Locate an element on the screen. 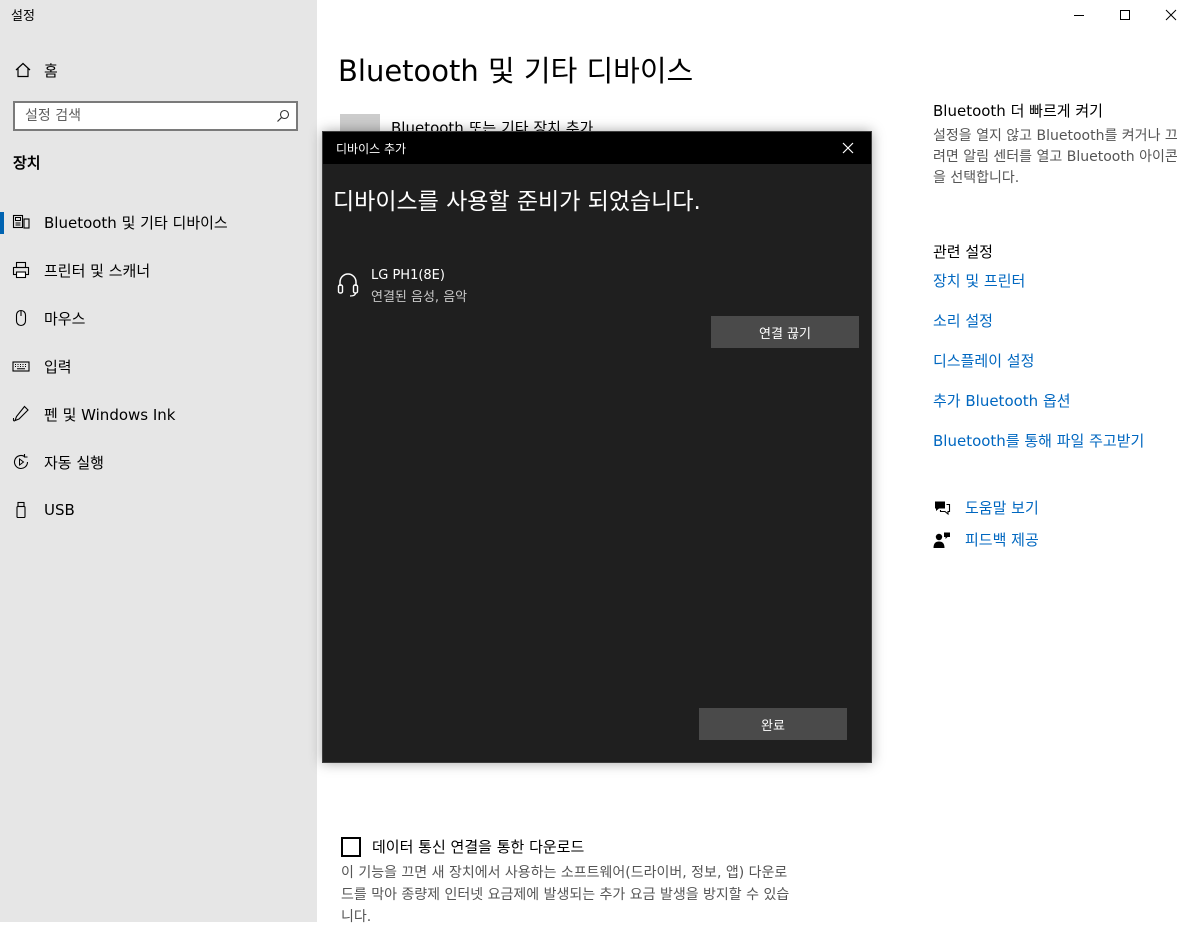 Image resolution: width=1194 pixels, height=928 pixels. search-input is located at coordinates (142, 116).